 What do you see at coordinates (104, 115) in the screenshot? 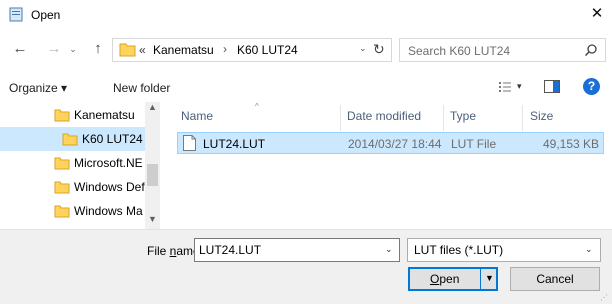
I see `sidebar-item-label: Kanematsu` at bounding box center [104, 115].